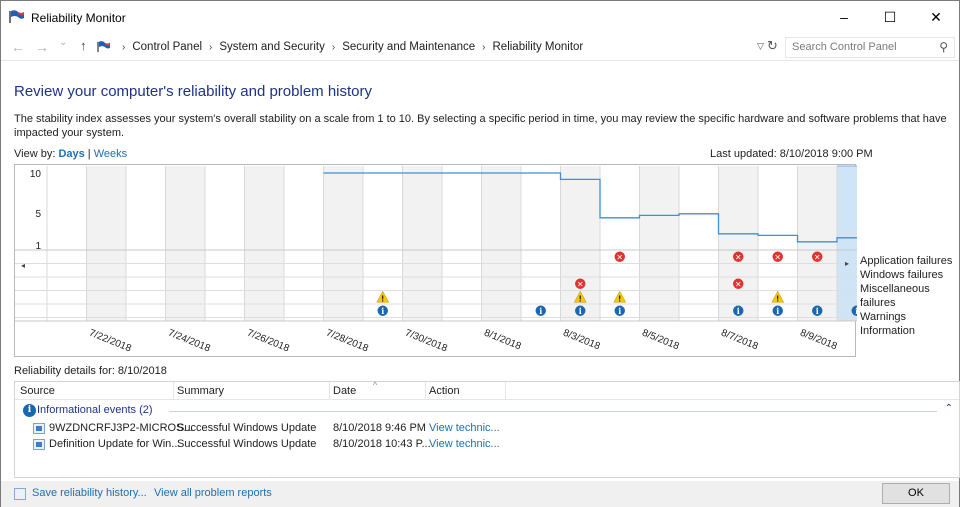 Image resolution: width=960 pixels, height=507 pixels. What do you see at coordinates (890, 17) in the screenshot?
I see `maximize-button: ☐` at bounding box center [890, 17].